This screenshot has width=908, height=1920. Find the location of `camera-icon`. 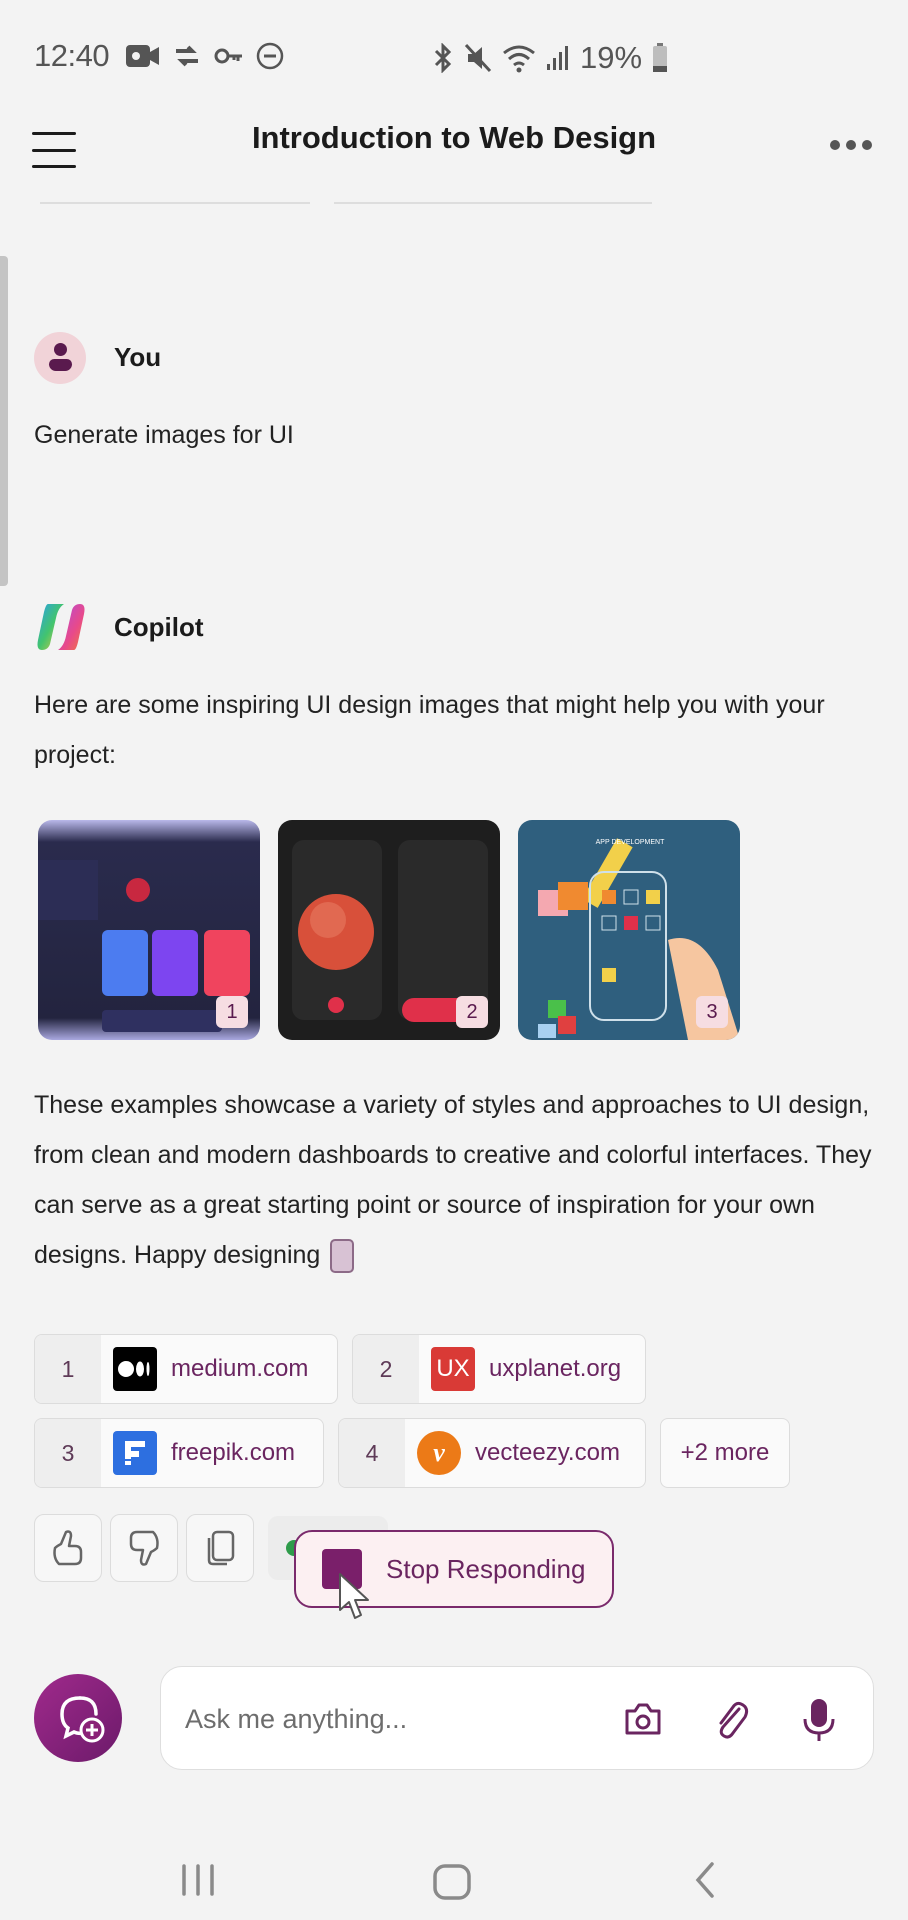

camera-icon is located at coordinates (643, 1719).